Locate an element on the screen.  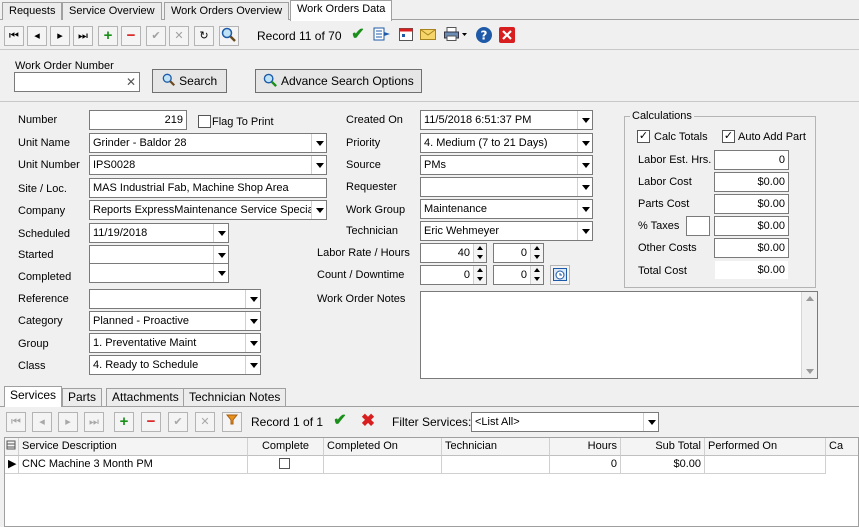
started-date-picker is located at coordinates (159, 255).